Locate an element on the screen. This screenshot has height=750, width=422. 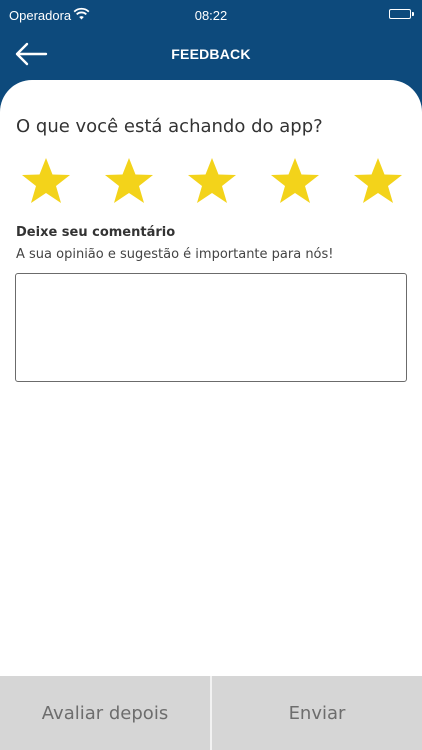
back-button is located at coordinates (31, 54).